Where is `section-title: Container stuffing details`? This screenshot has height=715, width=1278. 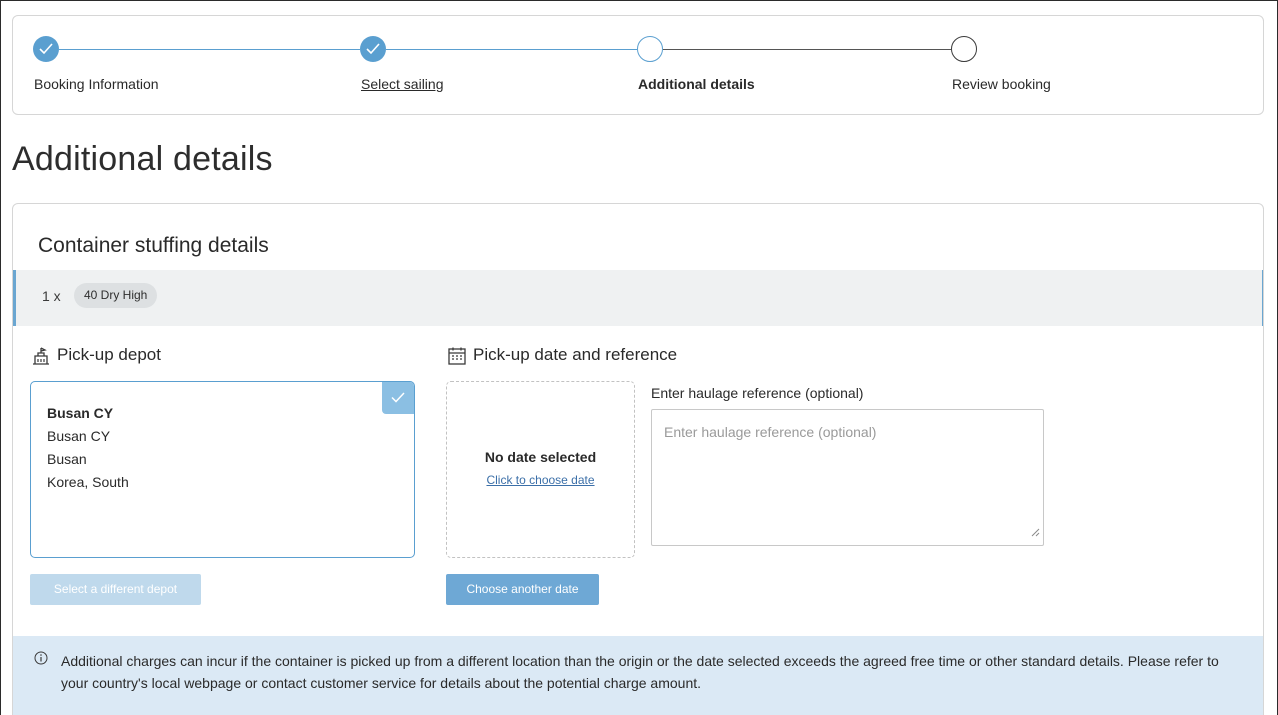
section-title: Container stuffing details is located at coordinates (153, 245).